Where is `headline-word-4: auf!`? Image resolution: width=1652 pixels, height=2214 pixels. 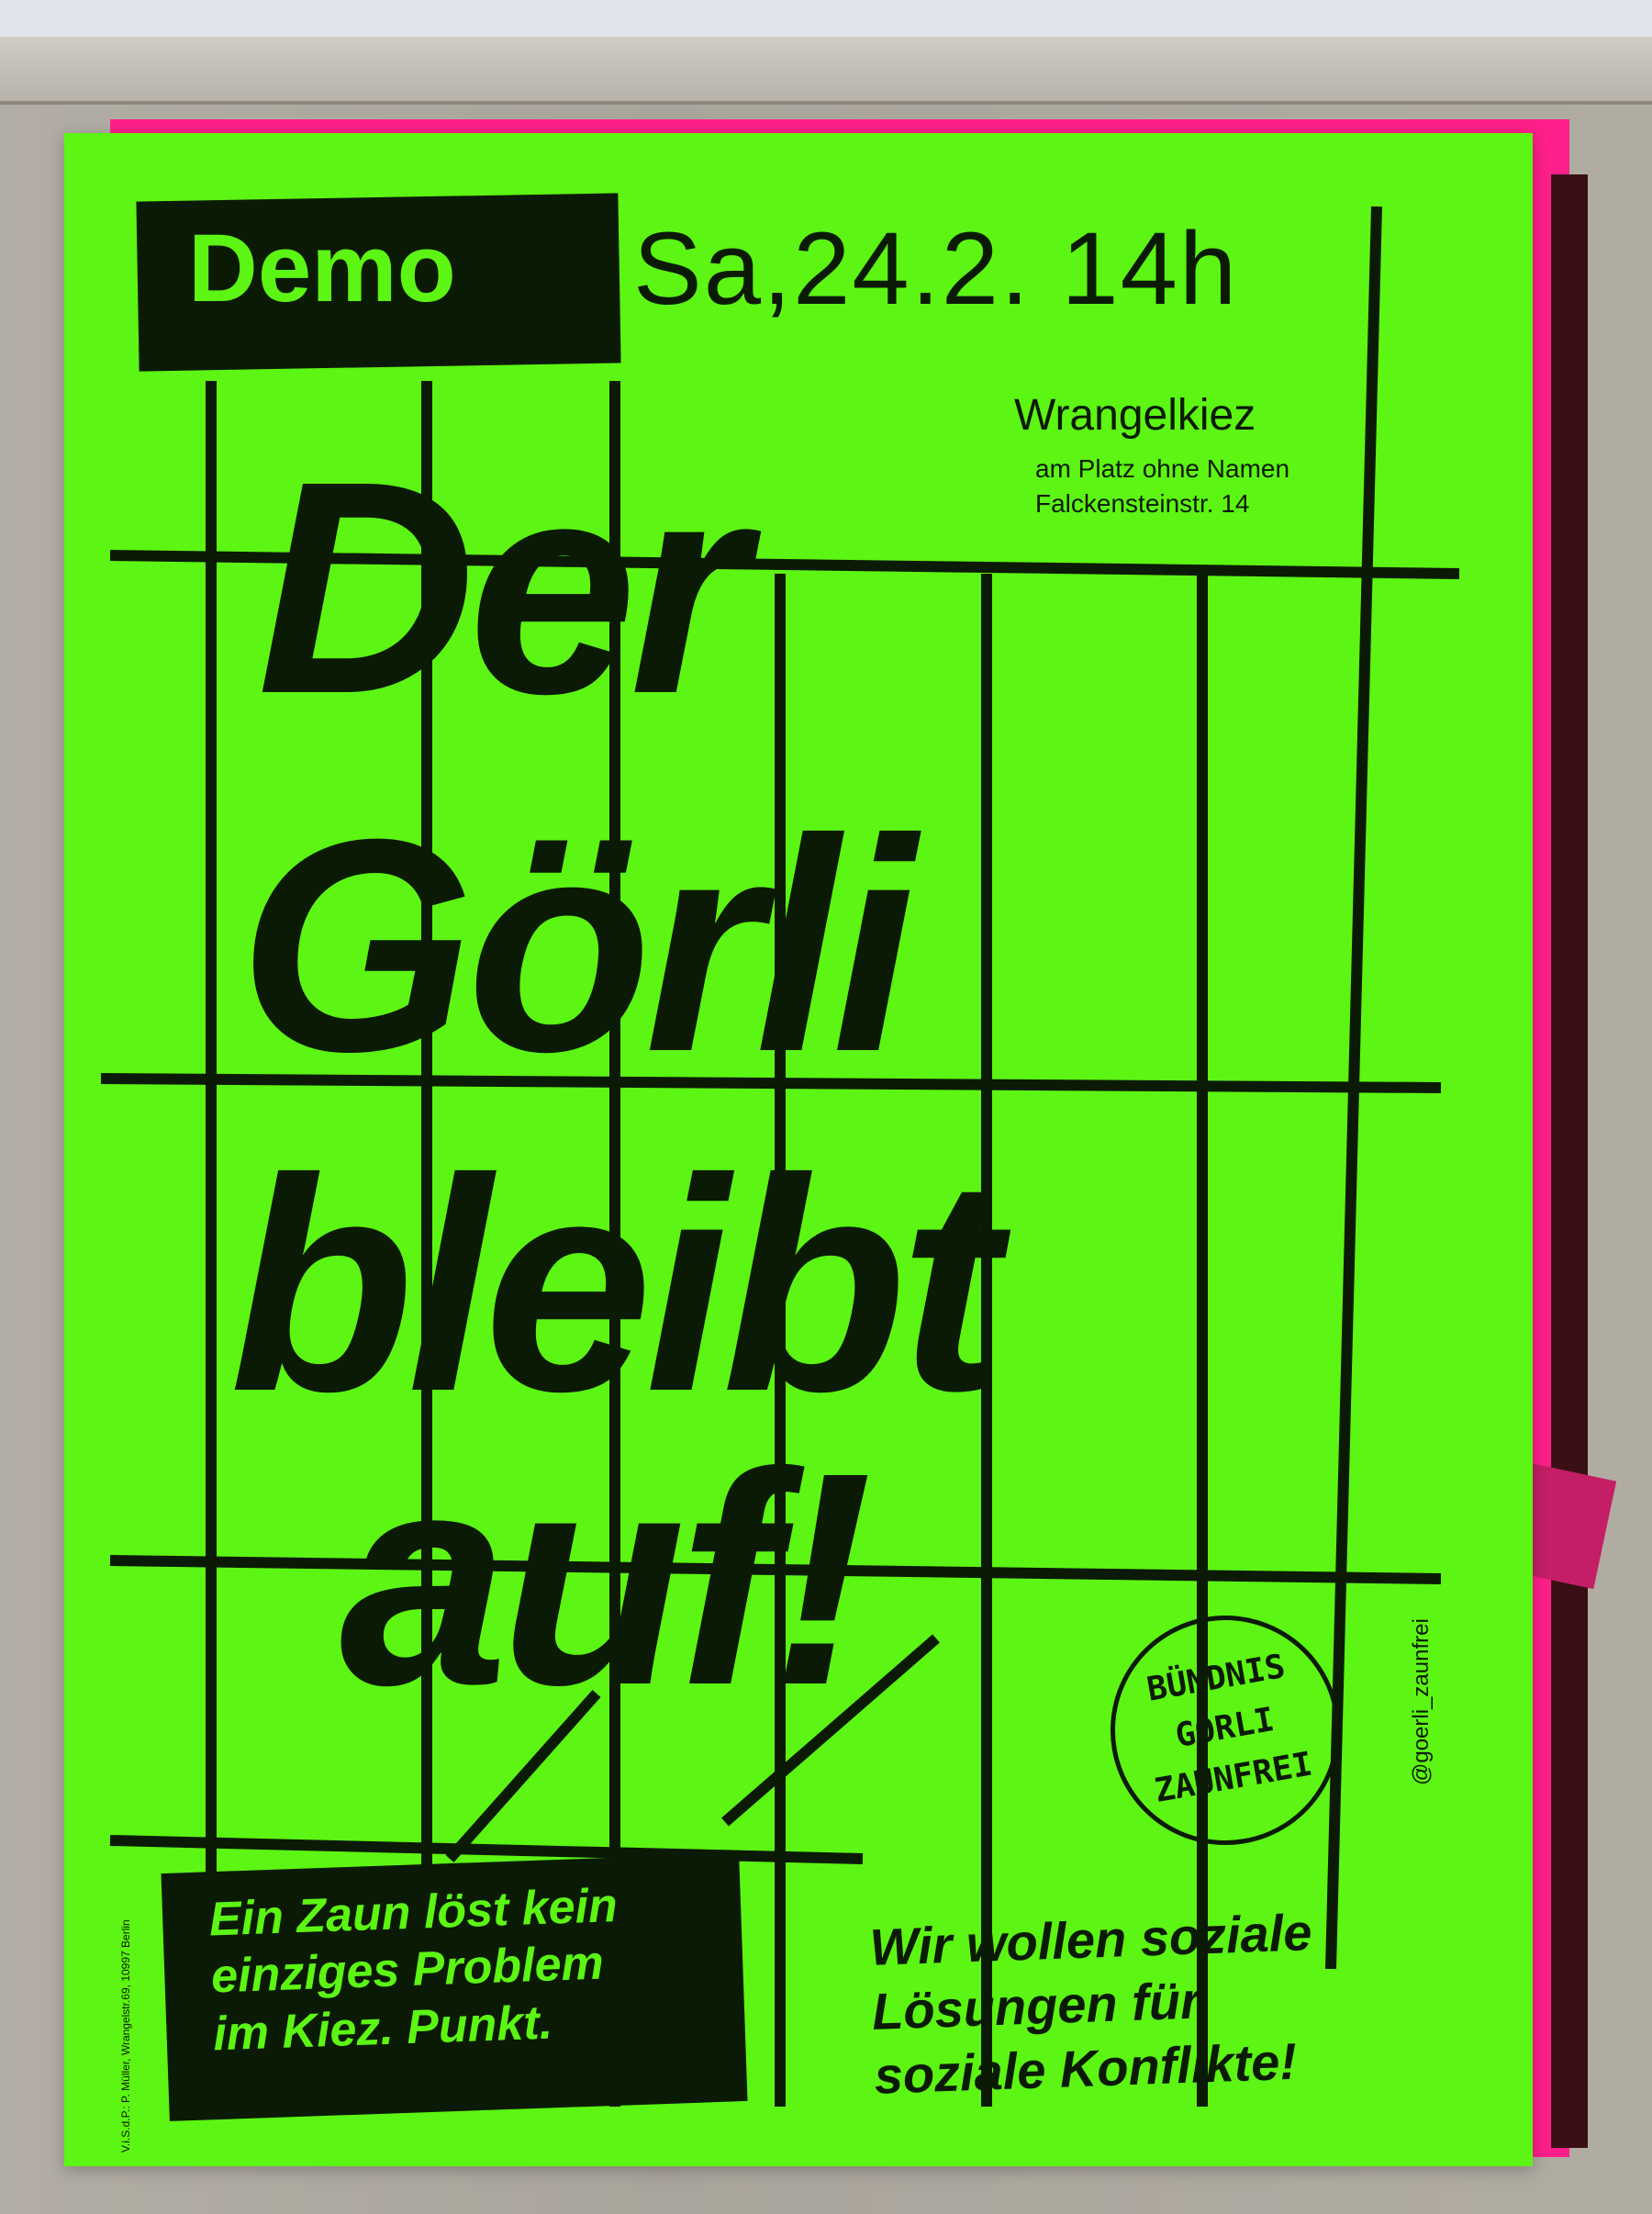 headline-word-4: auf! is located at coordinates (606, 1578).